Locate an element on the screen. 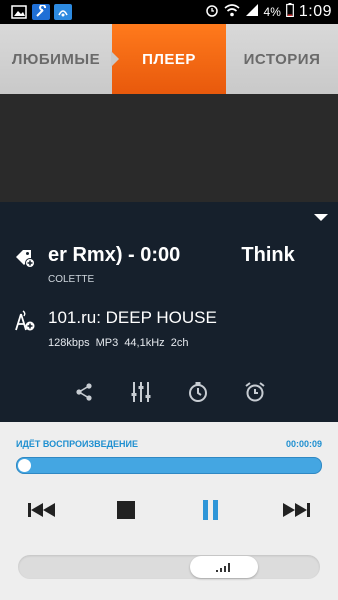  clock: 1:09 is located at coordinates (315, 11).